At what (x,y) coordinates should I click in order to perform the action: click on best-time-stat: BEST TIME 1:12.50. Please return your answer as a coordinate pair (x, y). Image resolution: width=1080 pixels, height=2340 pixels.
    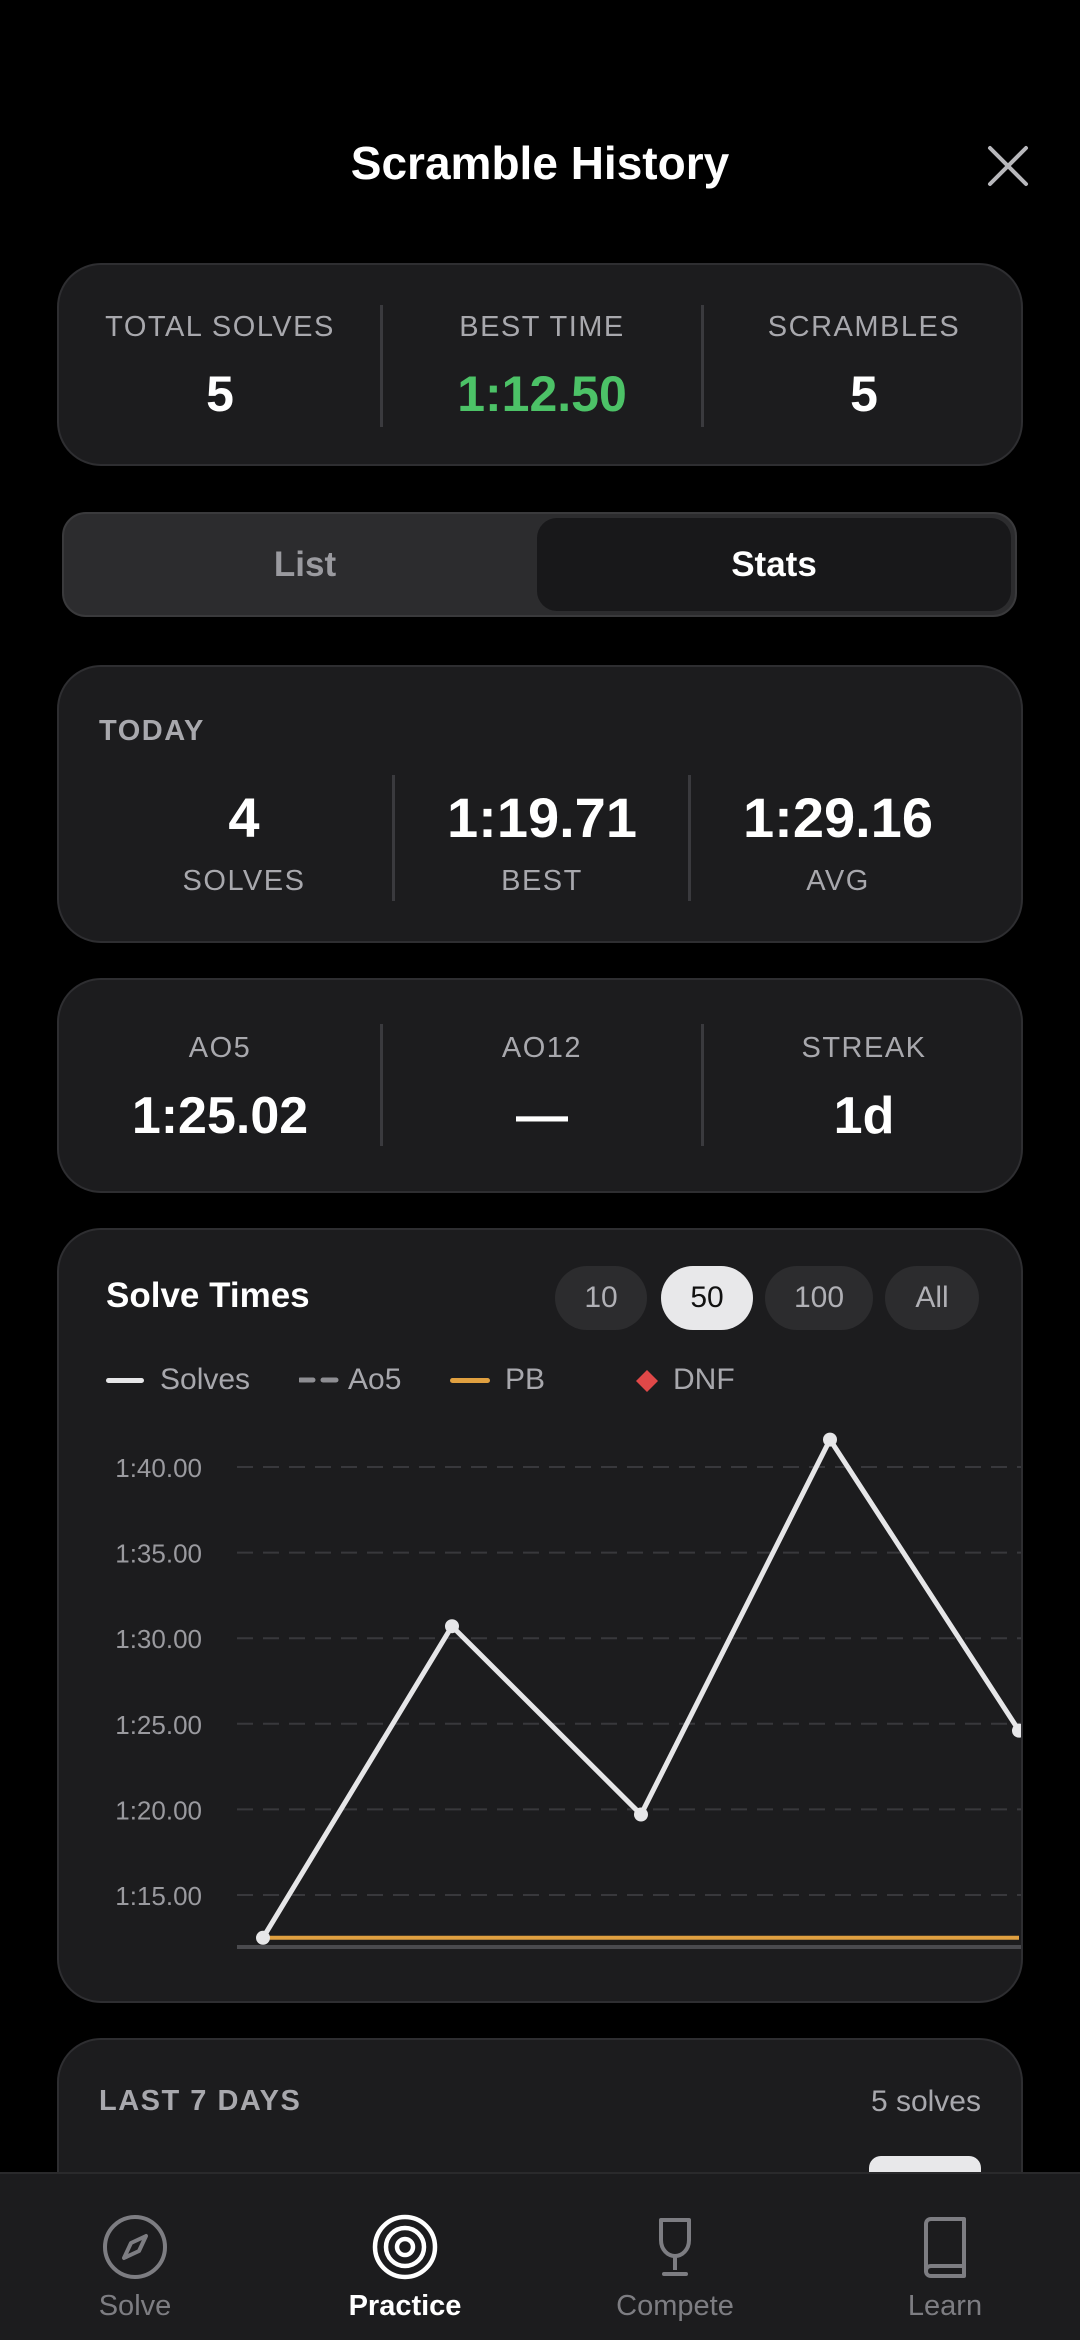
    Looking at the image, I should click on (542, 364).